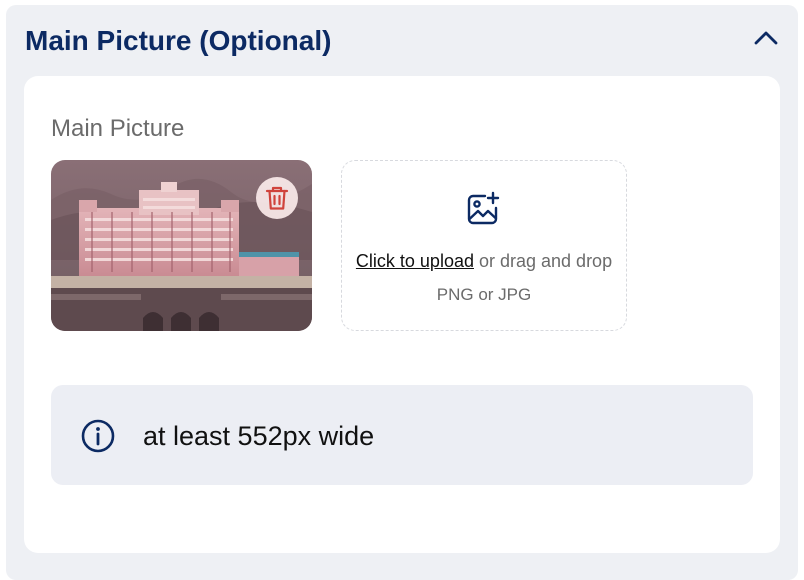 The height and width of the screenshot is (580, 804). What do you see at coordinates (259, 436) in the screenshot?
I see `info-text: at least 552px wide` at bounding box center [259, 436].